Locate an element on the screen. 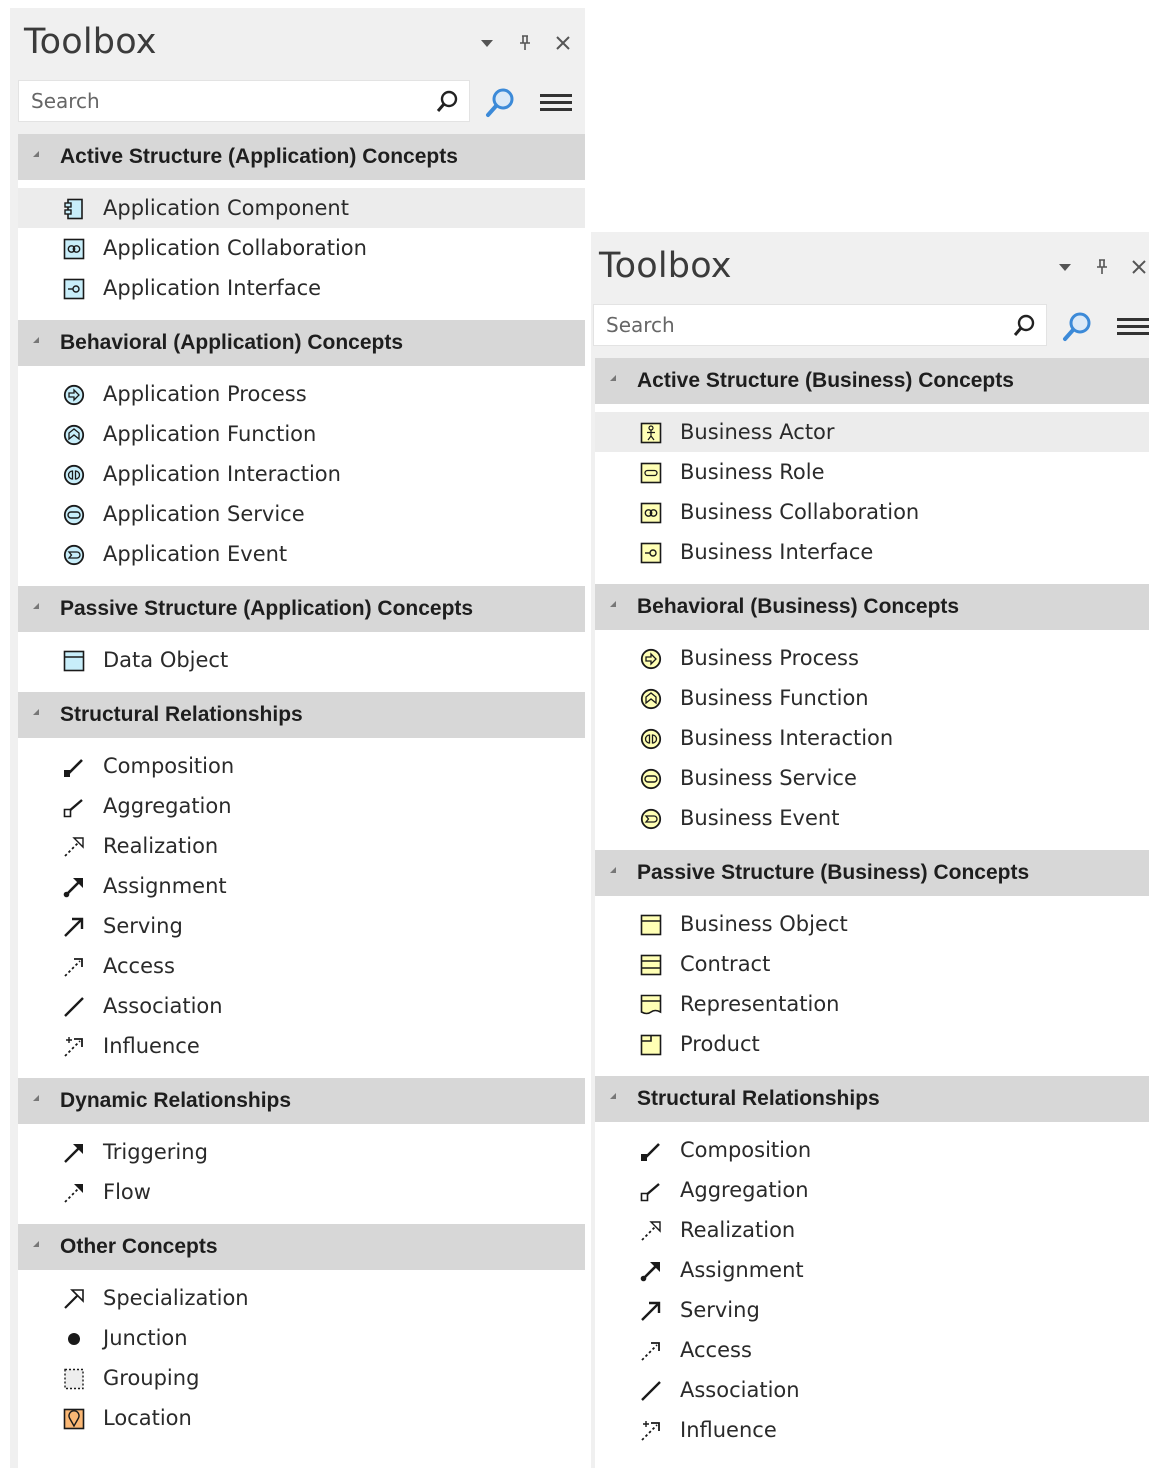  group-title: Other Concepts is located at coordinates (139, 1246).